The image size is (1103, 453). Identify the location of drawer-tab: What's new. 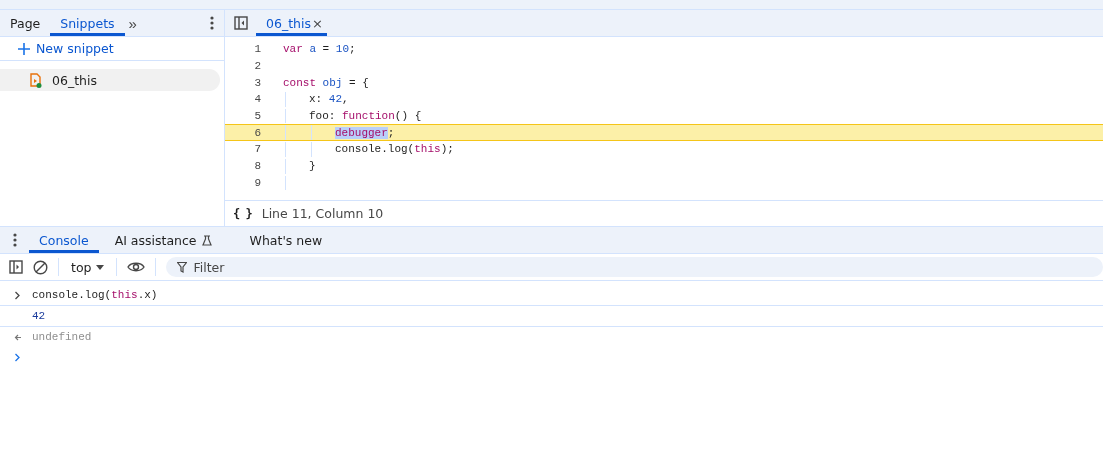
(286, 240).